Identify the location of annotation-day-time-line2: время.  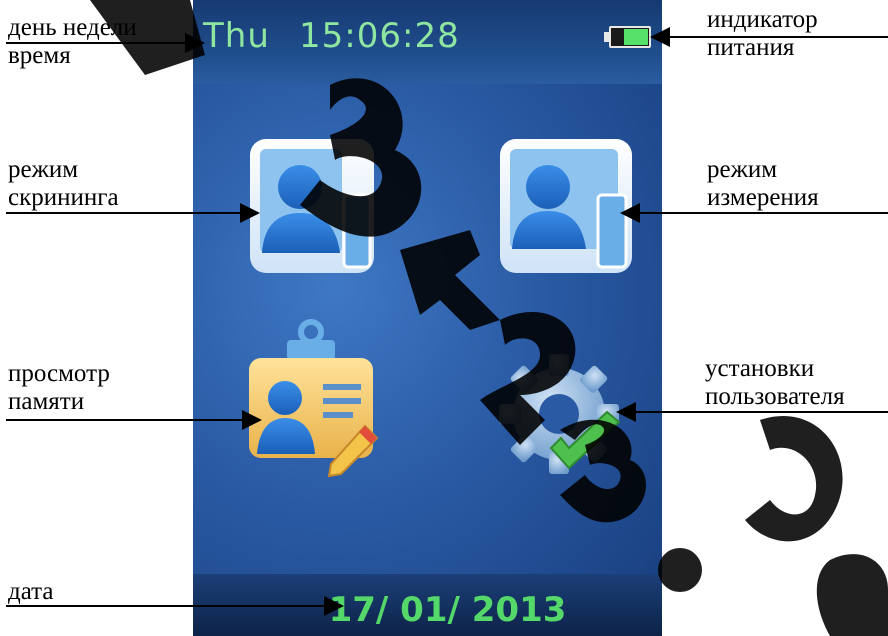
(39, 55).